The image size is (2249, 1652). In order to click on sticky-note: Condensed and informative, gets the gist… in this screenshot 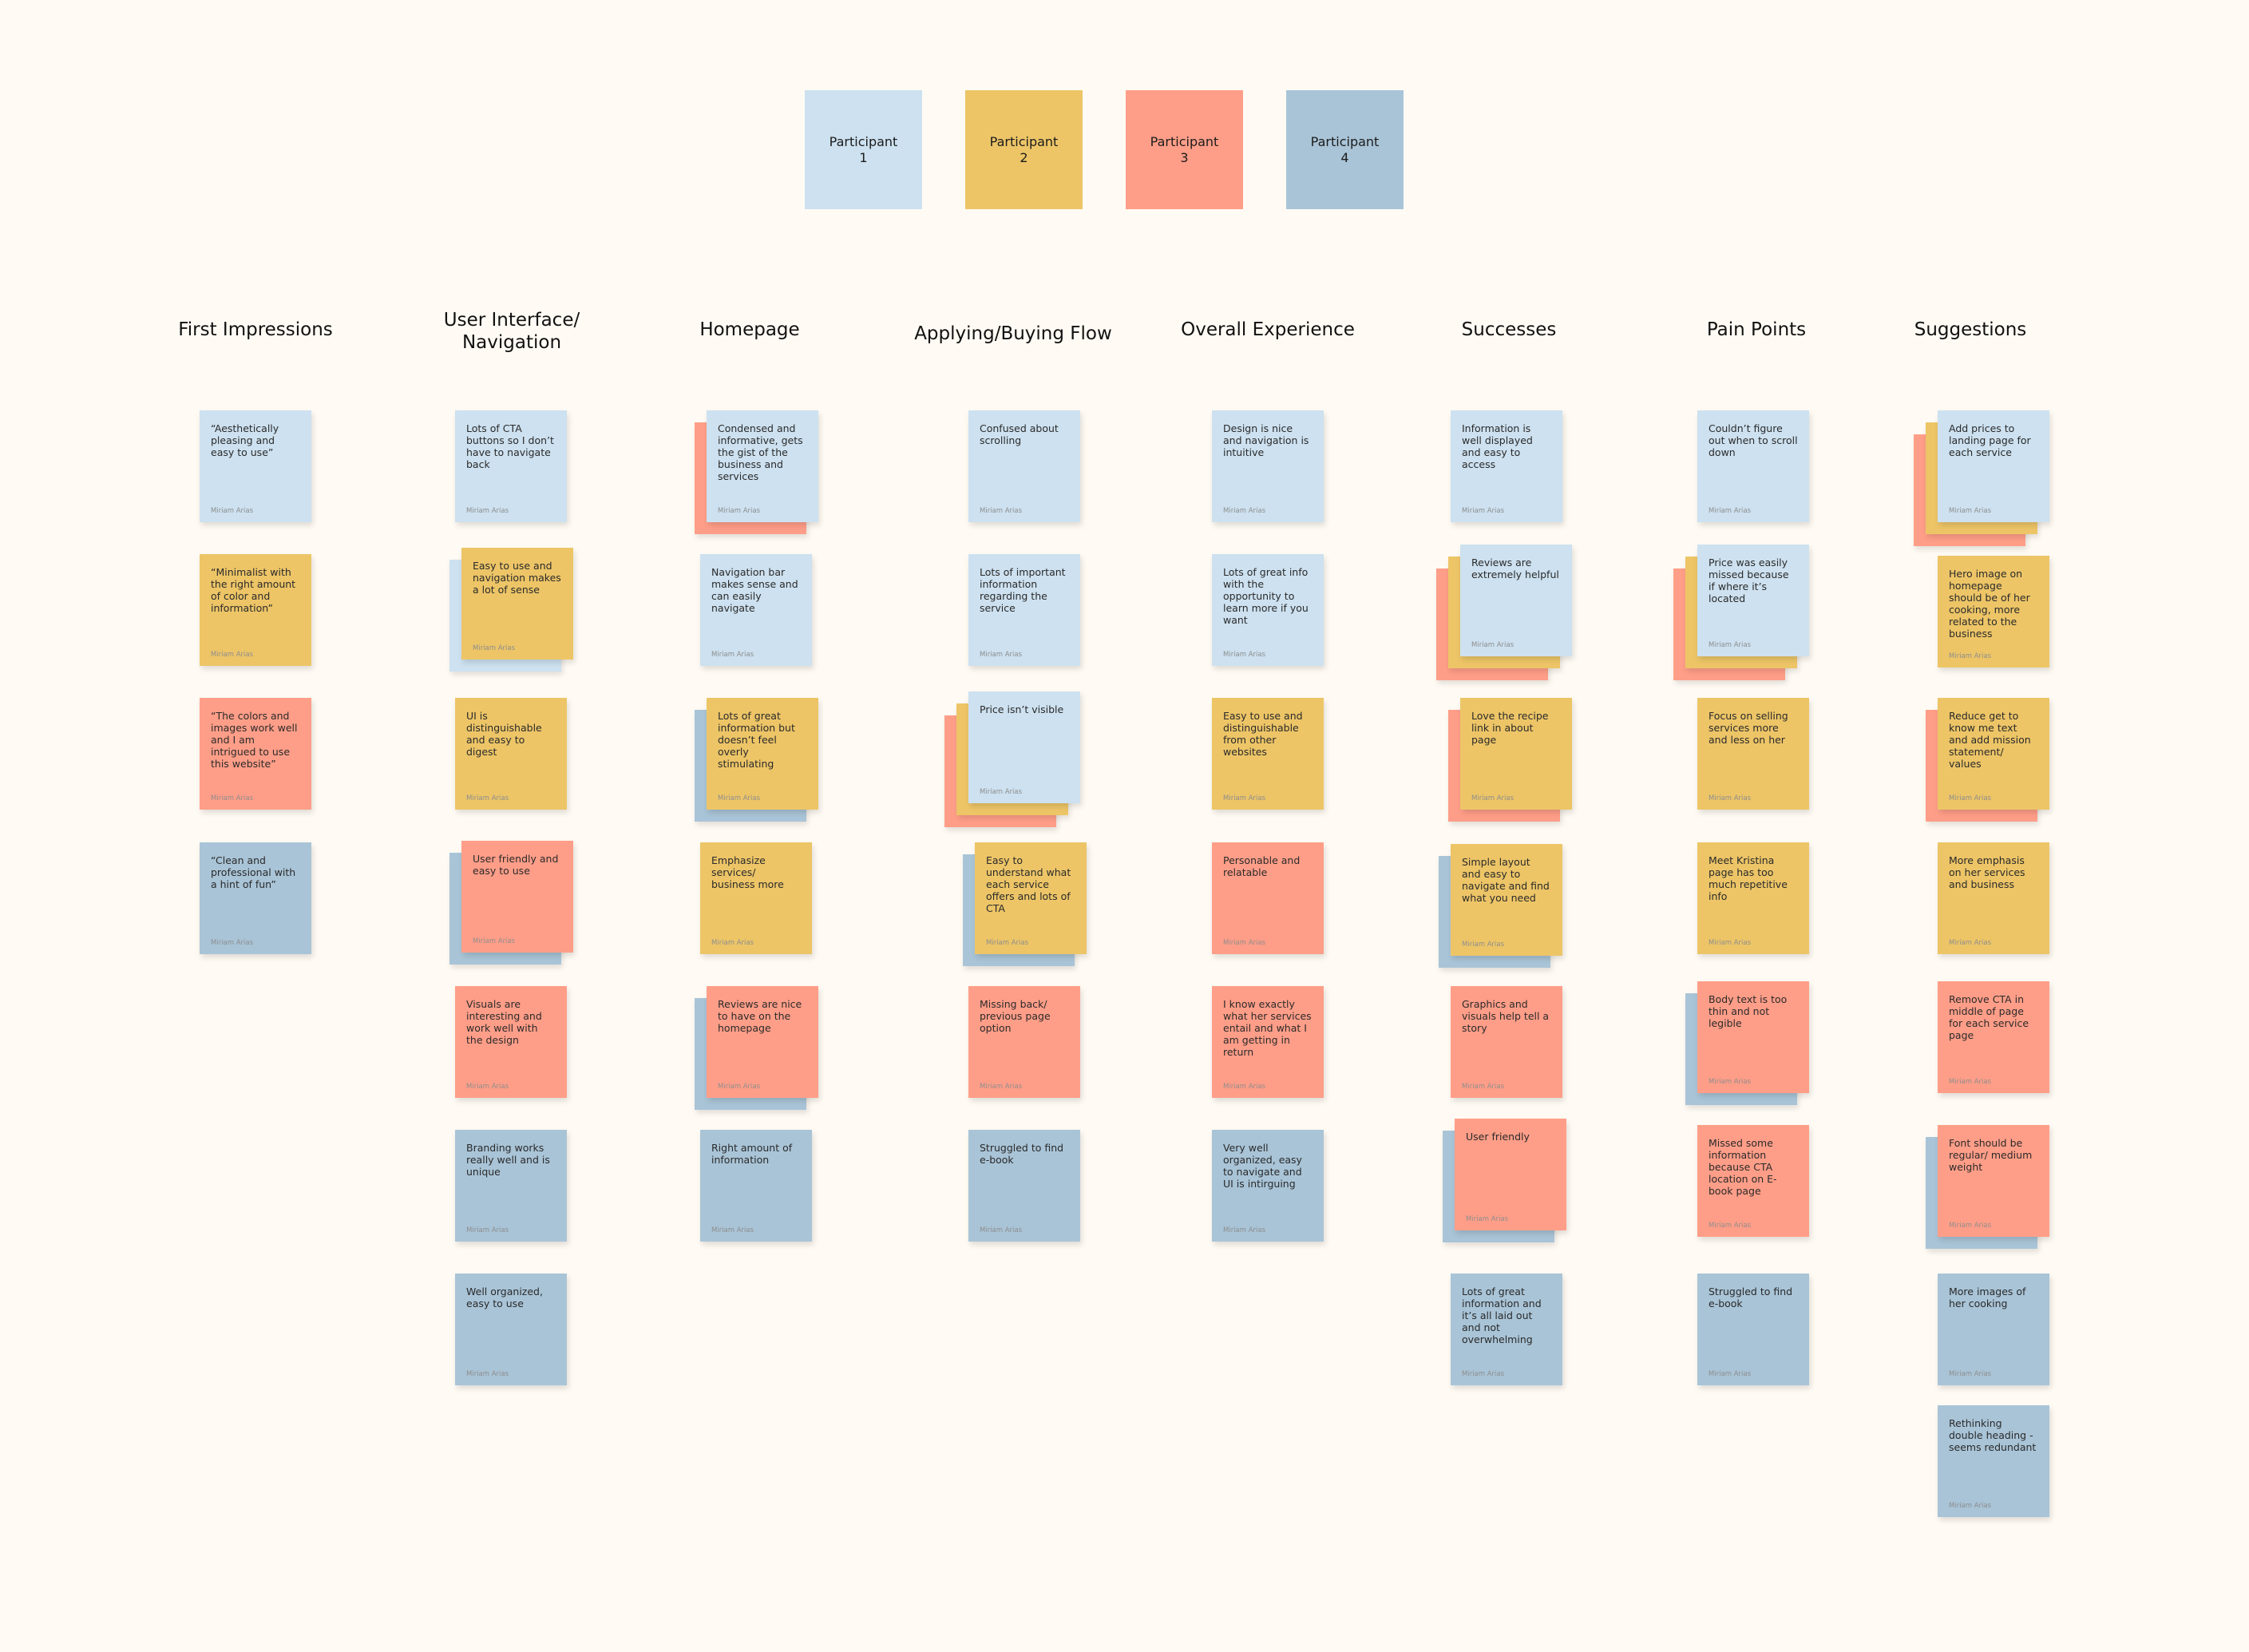, I will do `click(762, 466)`.